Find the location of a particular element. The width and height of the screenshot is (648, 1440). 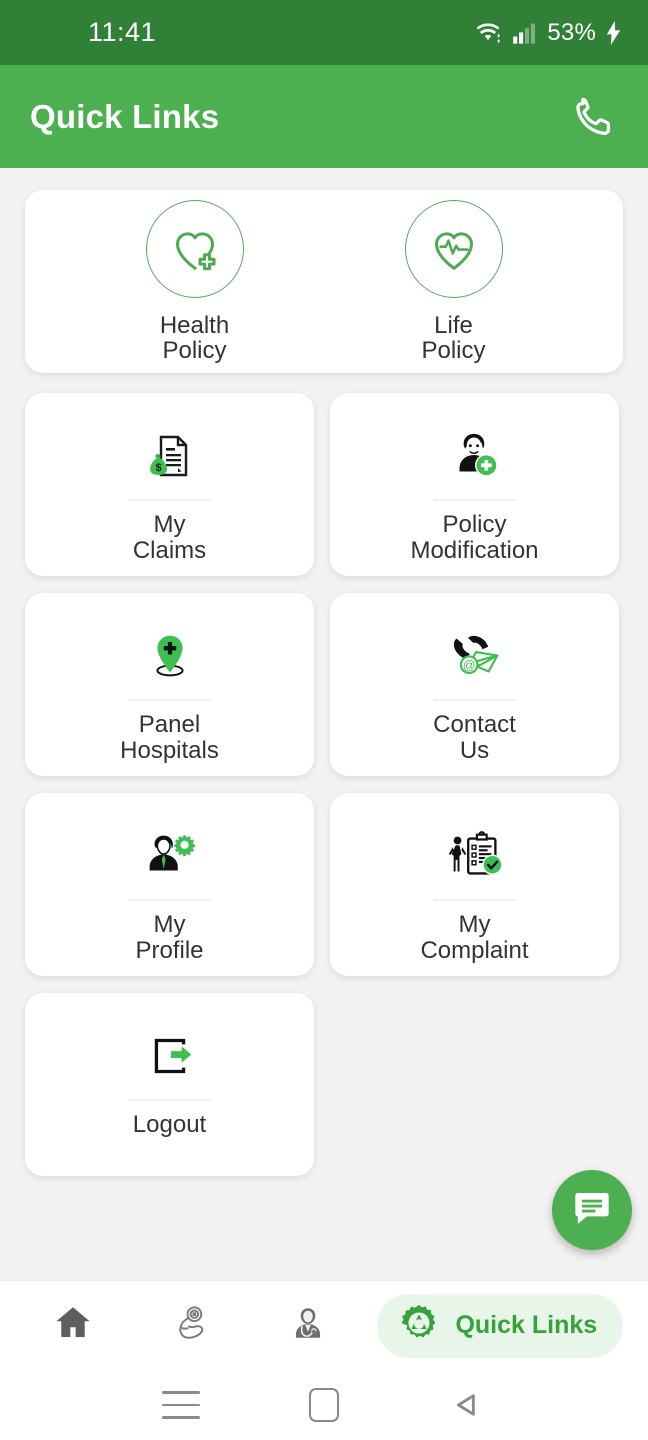

status-bar: 11:41 53% is located at coordinates (324, 32).